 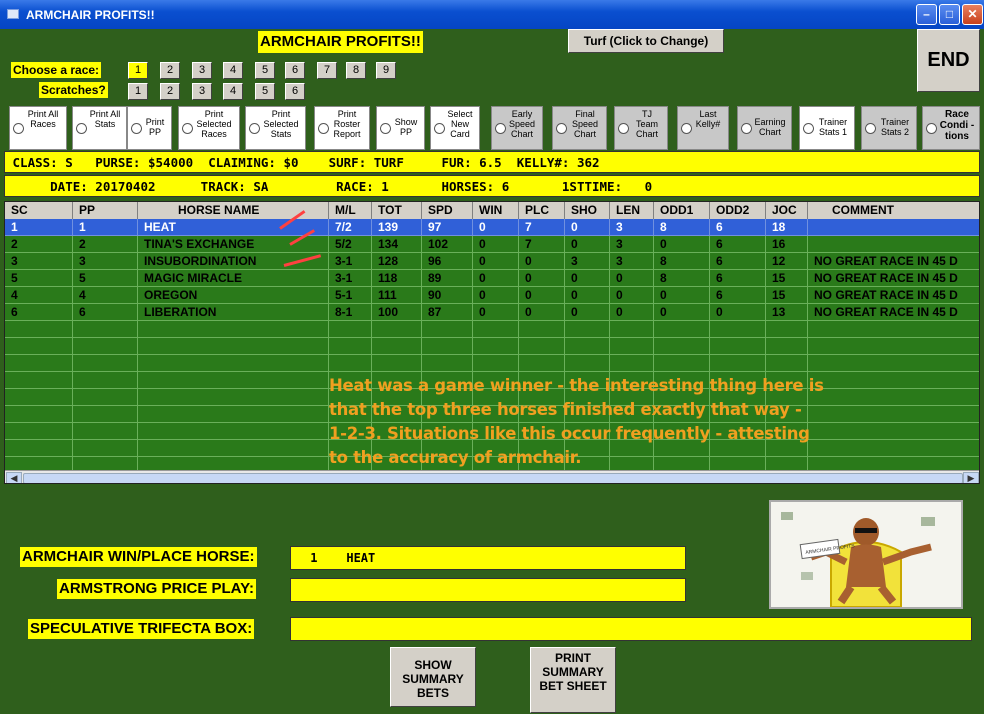 What do you see at coordinates (496, 261) in the screenshot?
I see `cell-win: 0` at bounding box center [496, 261].